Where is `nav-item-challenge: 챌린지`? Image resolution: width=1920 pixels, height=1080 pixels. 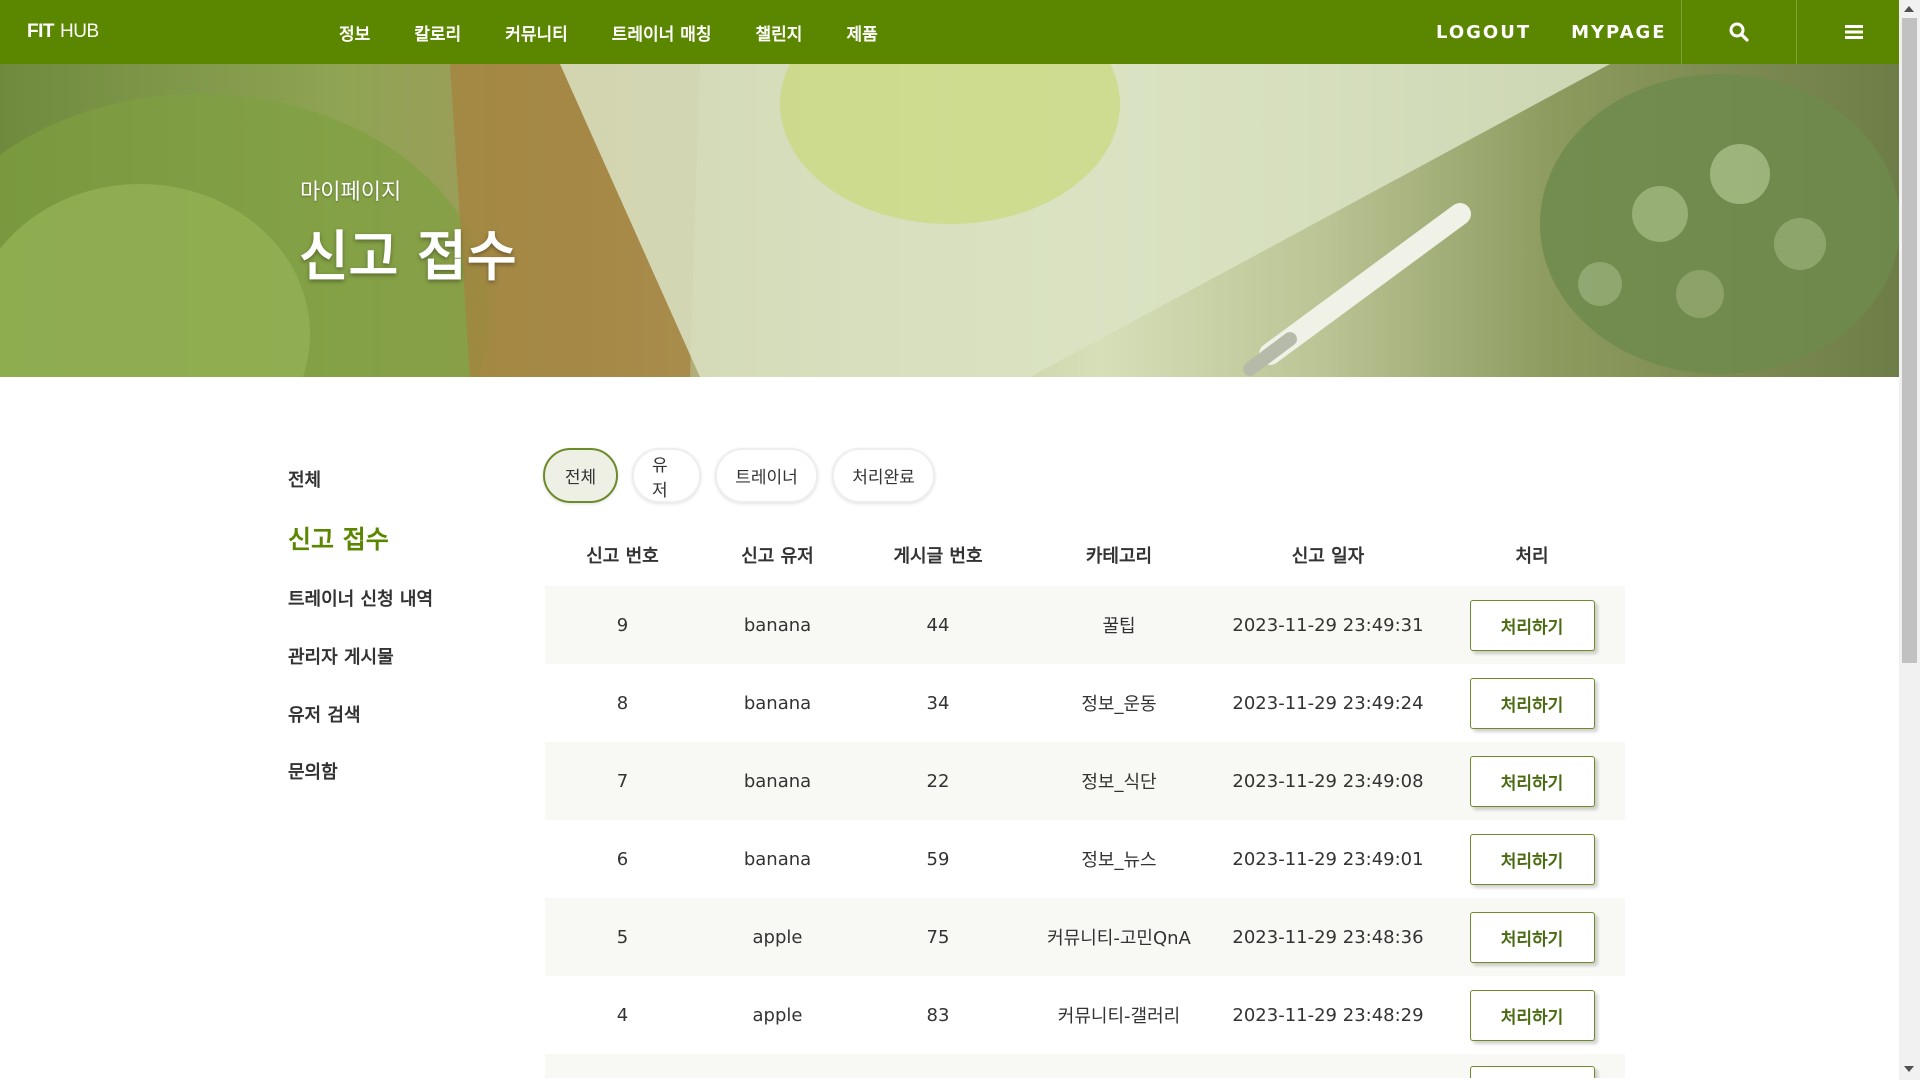
nav-item-challenge: 챌린지 is located at coordinates (779, 32).